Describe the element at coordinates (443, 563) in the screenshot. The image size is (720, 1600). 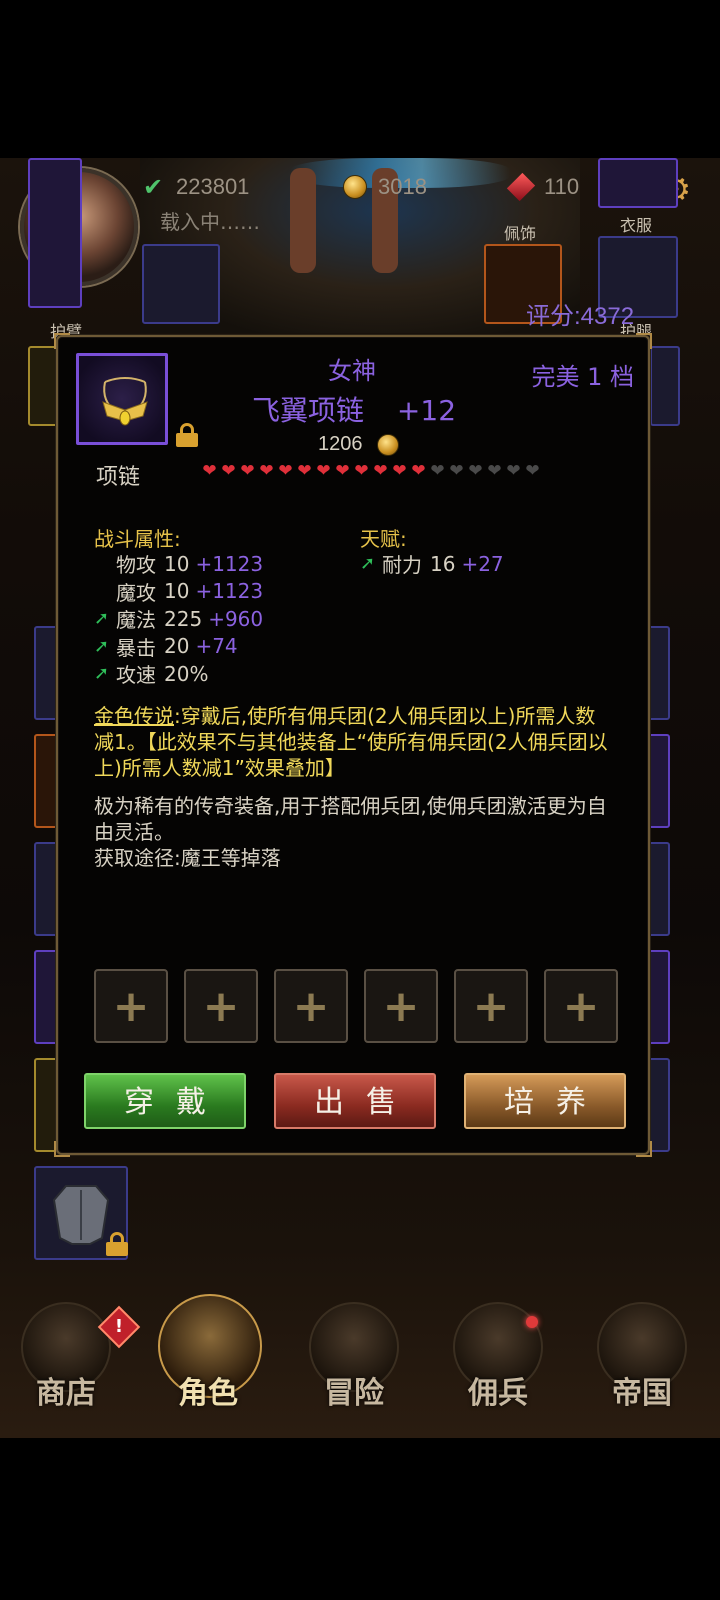
I see `stat-base-value: 16` at that location.